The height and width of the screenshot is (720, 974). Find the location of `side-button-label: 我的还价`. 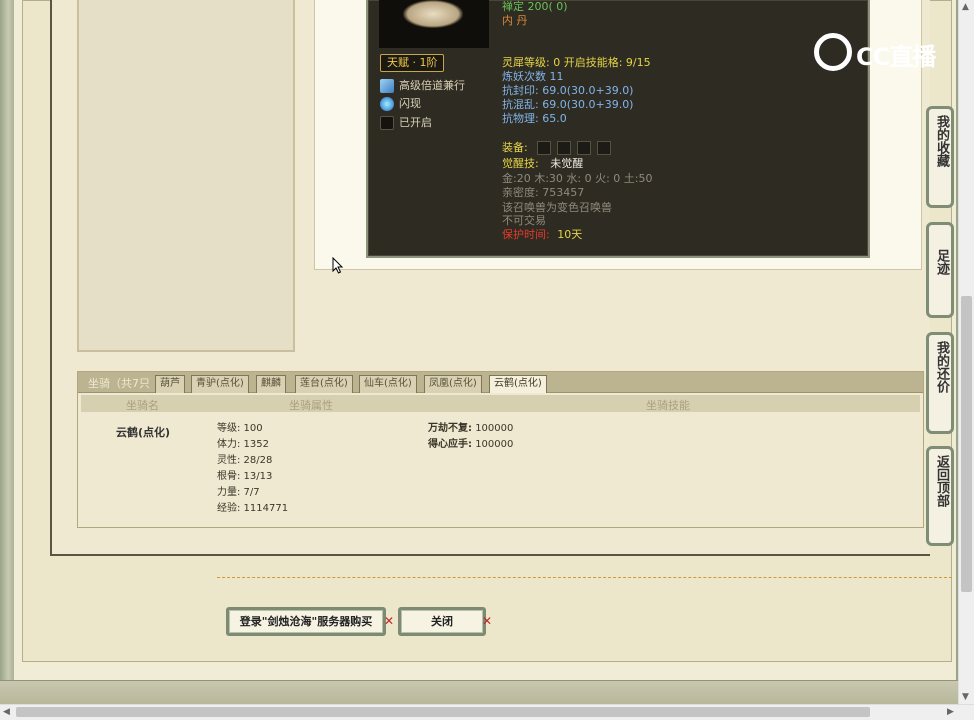

side-button-label: 我的还价 is located at coordinates (941, 367).